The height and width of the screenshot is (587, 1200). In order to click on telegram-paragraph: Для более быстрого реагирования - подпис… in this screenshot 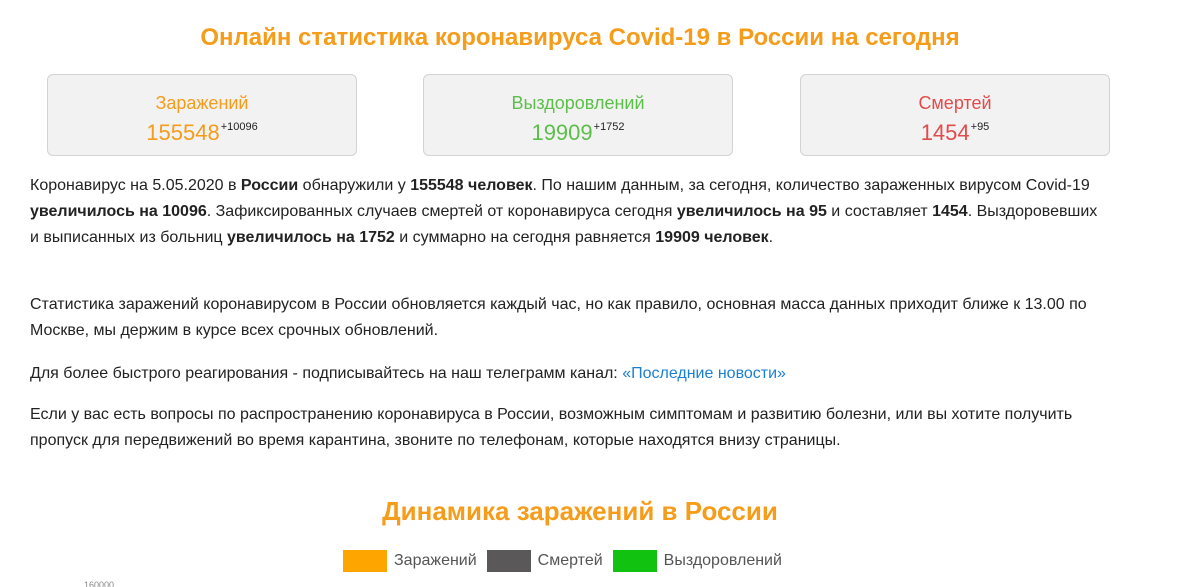, I will do `click(570, 374)`.